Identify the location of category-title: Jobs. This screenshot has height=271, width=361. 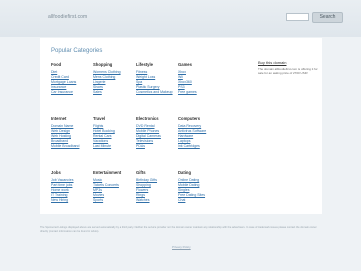
(56, 172).